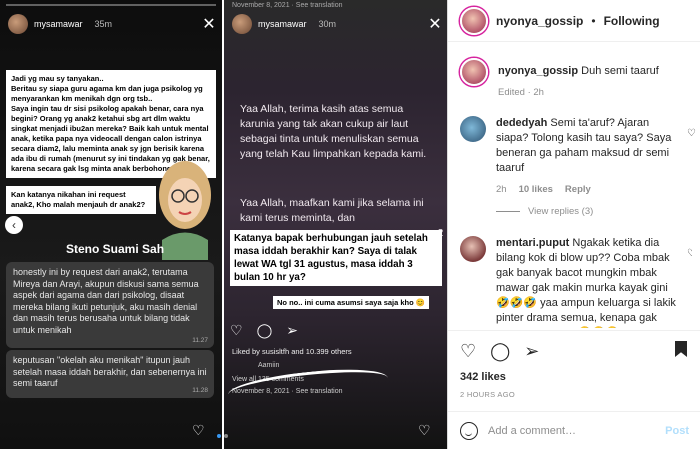 The height and width of the screenshot is (449, 700). What do you see at coordinates (351, 302) in the screenshot?
I see `story-note: No no.. ini cuma asumsi saya saja kho 😊` at bounding box center [351, 302].